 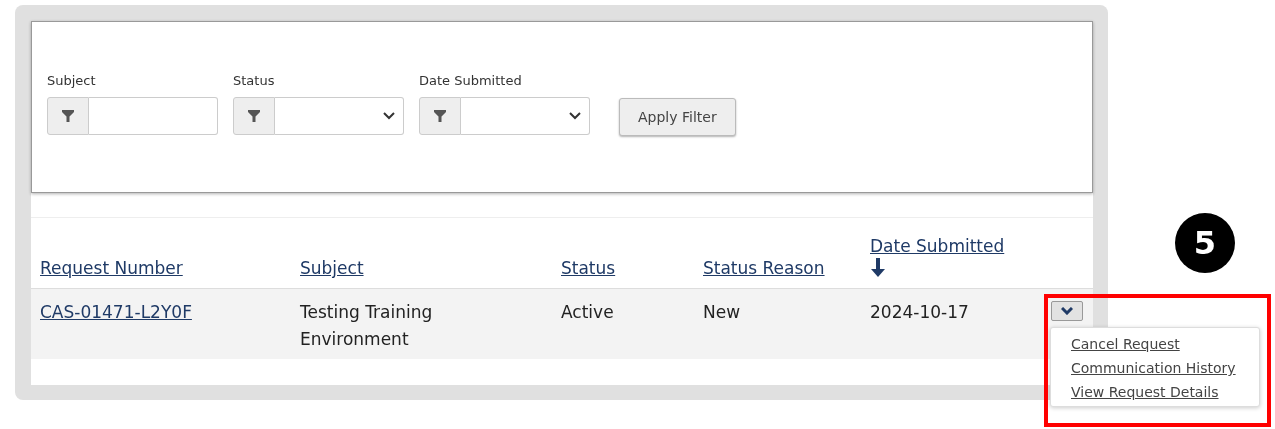 I want to click on column-header-link: Date Submitted, so click(x=937, y=246).